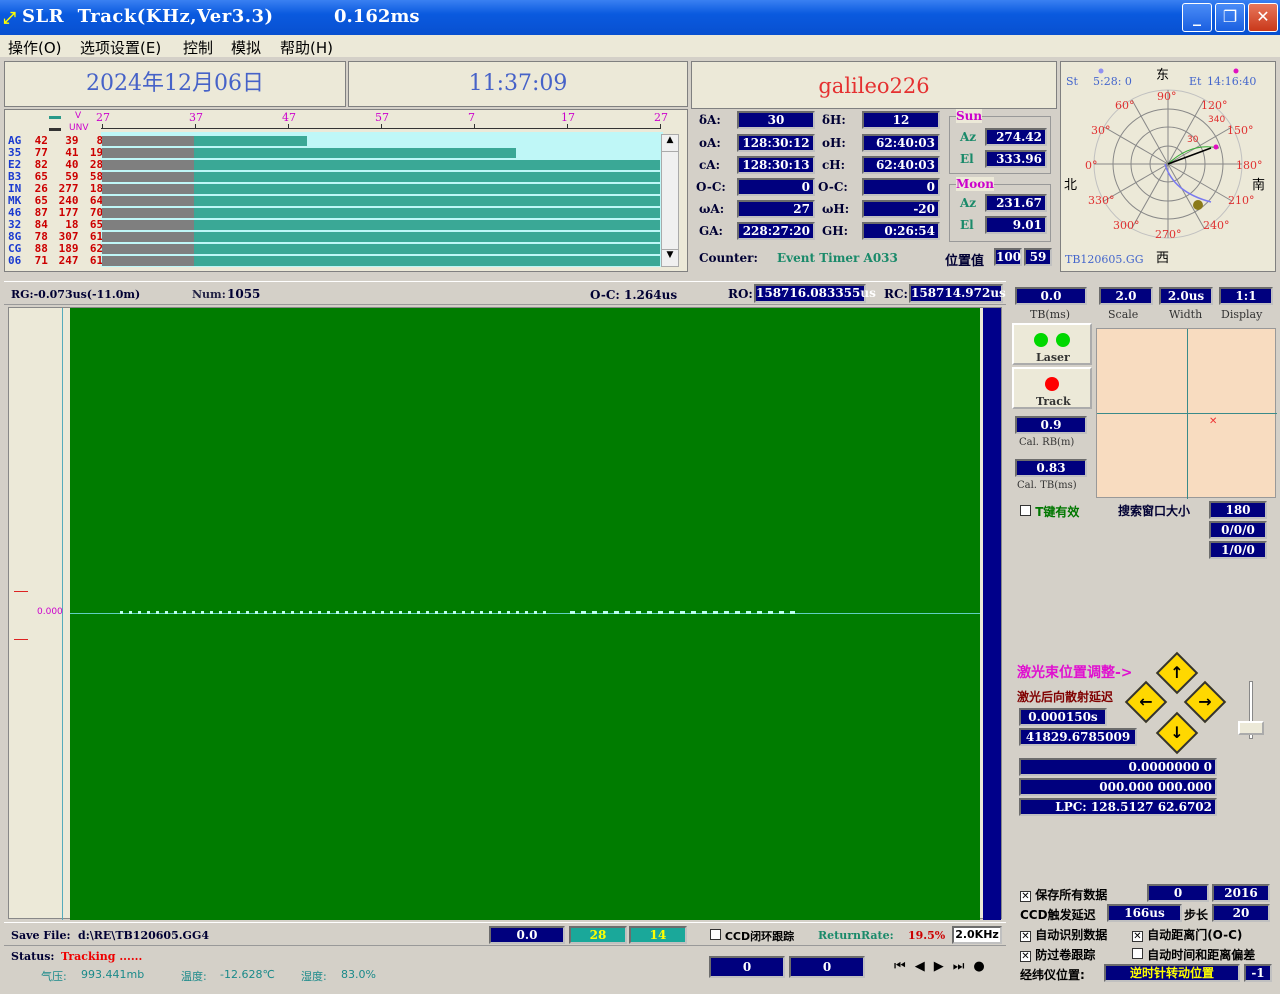 This screenshot has width=1280, height=994. Describe the element at coordinates (1000, 209) in the screenshot. I see `moon-box: Moon Az 231.67 El 9.01` at that location.